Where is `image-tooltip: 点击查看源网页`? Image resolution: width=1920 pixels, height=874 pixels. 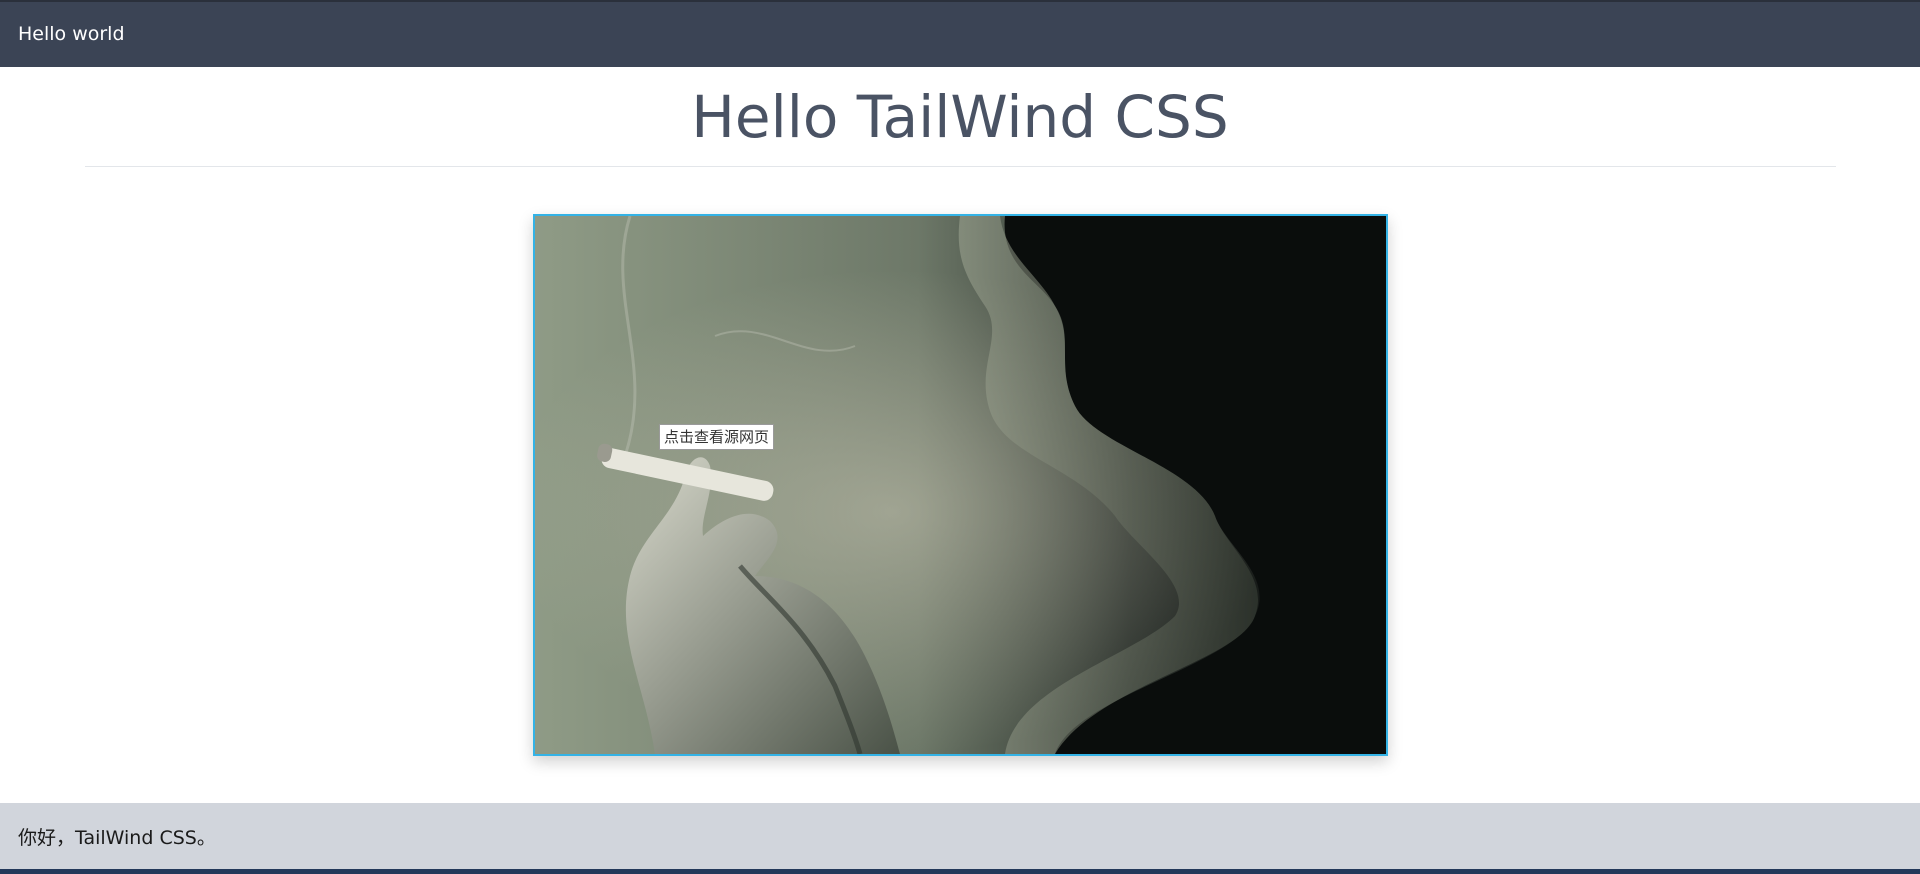 image-tooltip: 点击查看源网页 is located at coordinates (717, 437).